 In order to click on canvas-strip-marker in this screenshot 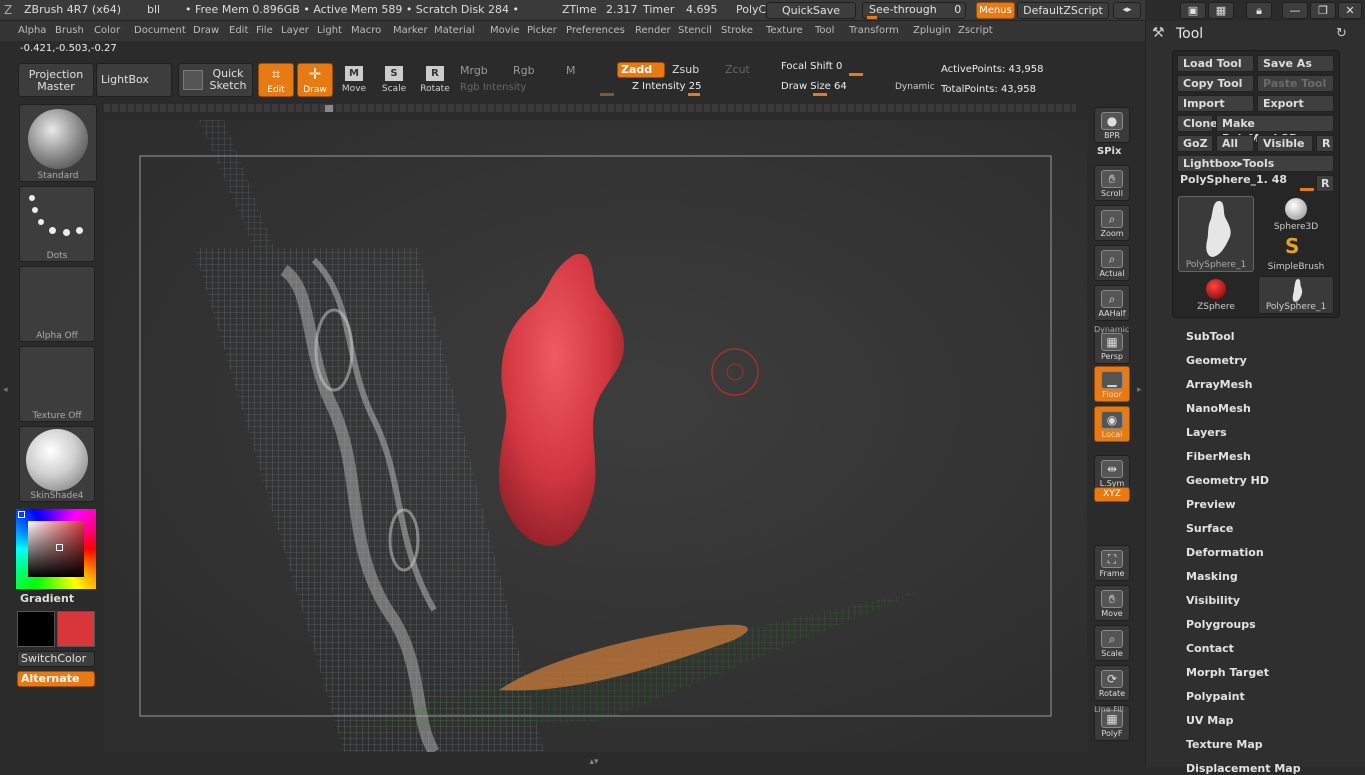, I will do `click(329, 108)`.